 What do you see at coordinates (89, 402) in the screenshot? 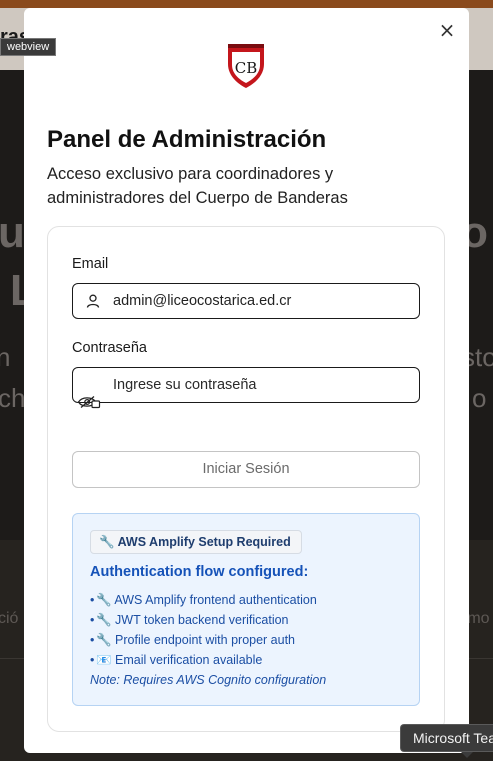
I see `eye-slash-icon` at bounding box center [89, 402].